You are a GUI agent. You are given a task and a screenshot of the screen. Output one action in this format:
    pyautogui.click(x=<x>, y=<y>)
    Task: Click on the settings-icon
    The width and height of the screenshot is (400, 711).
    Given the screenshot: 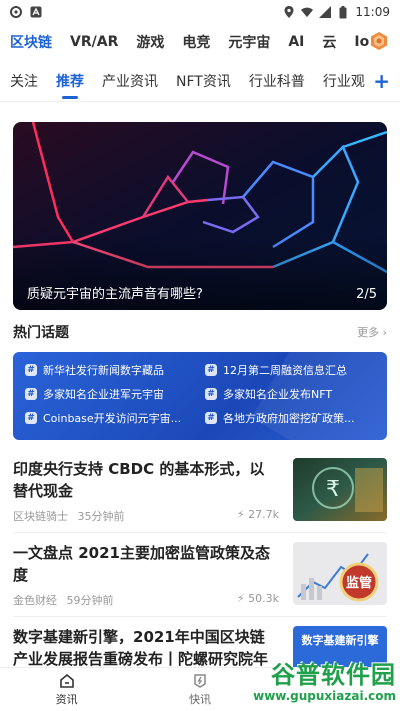 What is the action you would take?
    pyautogui.click(x=16, y=12)
    